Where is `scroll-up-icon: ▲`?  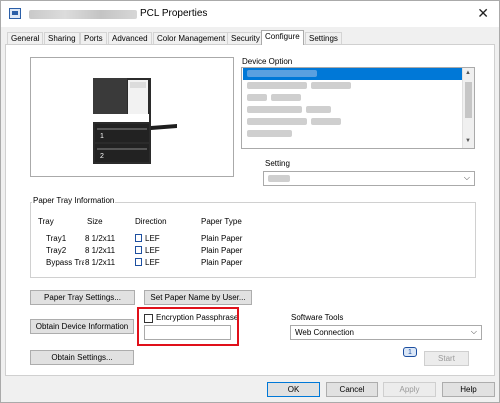
scroll-up-icon: ▲ is located at coordinates (468, 73).